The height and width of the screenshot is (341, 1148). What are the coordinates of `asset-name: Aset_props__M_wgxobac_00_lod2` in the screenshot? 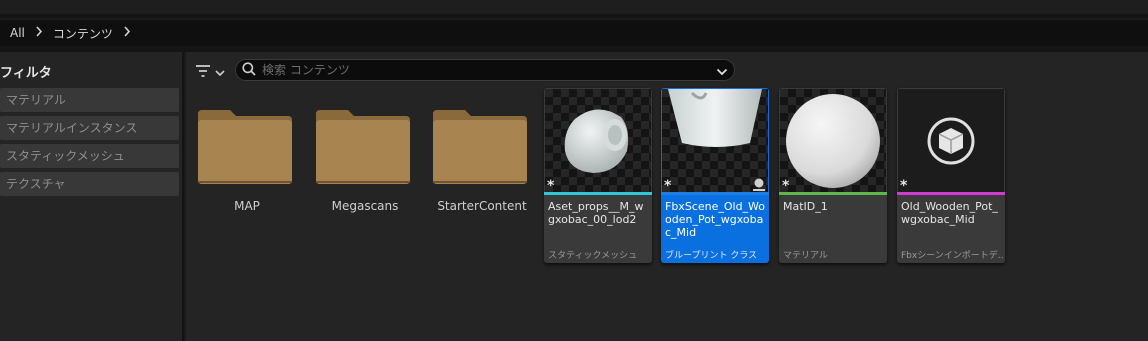 It's located at (596, 213).